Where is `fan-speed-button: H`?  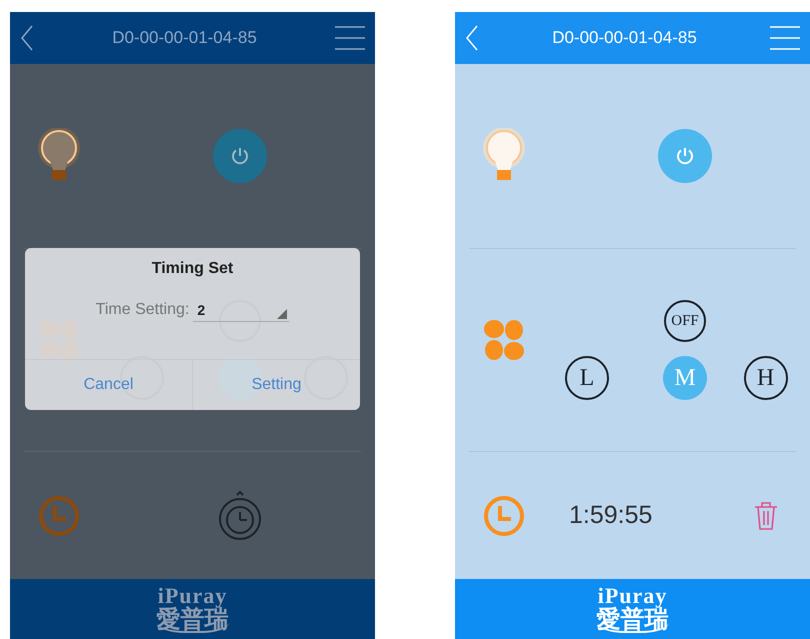
fan-speed-button: H is located at coordinates (766, 378).